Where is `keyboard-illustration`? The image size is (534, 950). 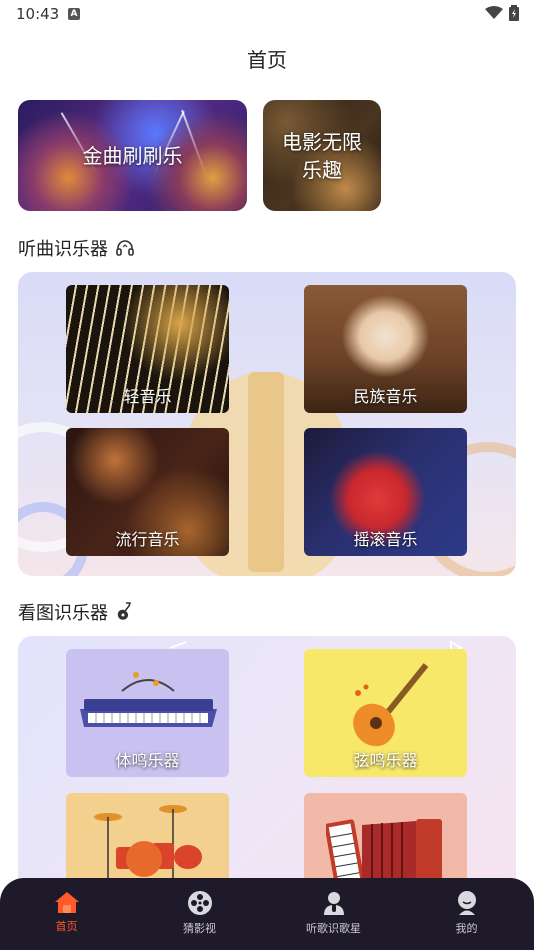 keyboard-illustration is located at coordinates (148, 699).